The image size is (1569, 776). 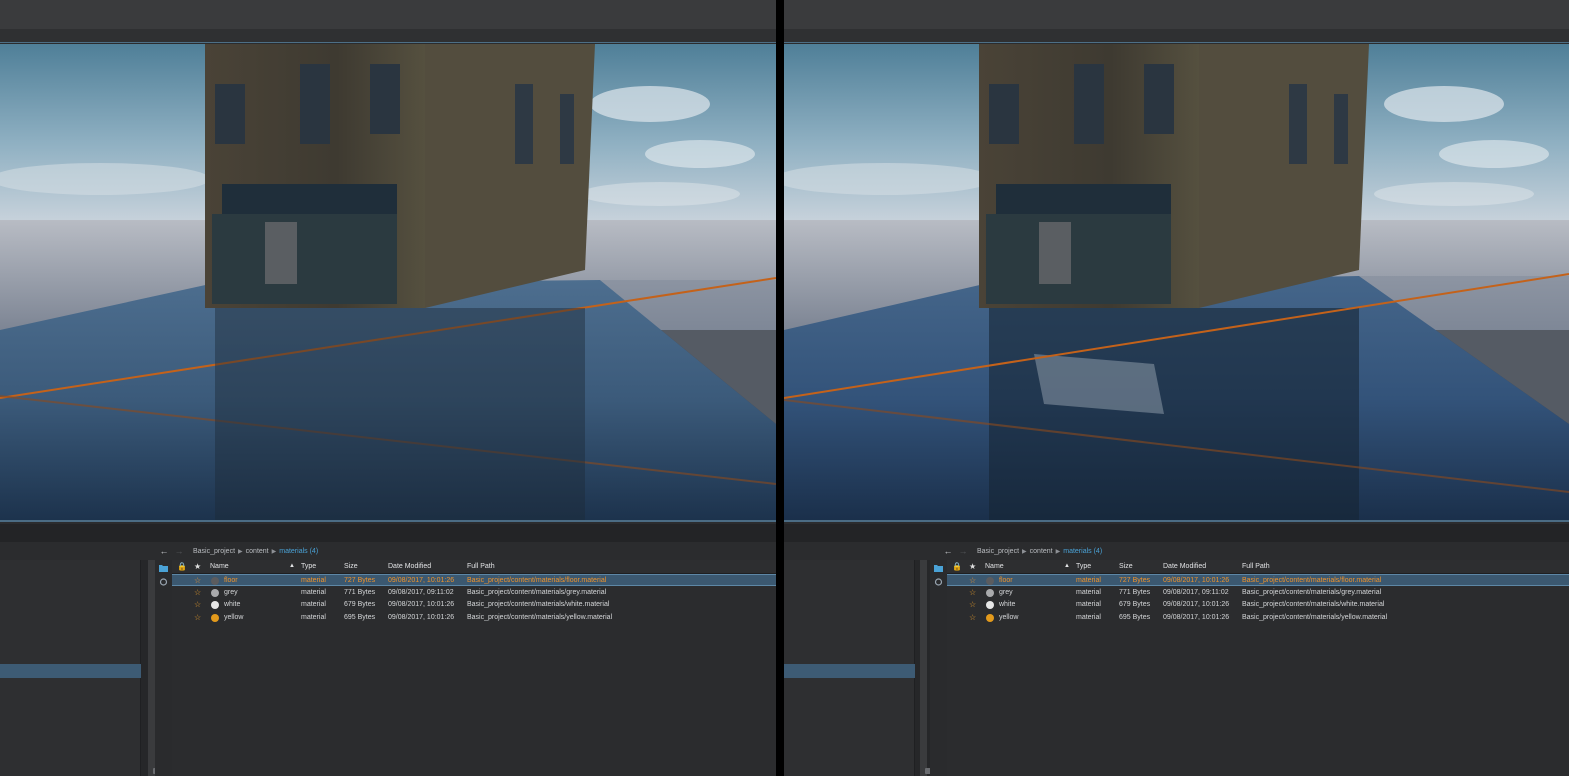 I want to click on breadcrumb: Basic_project ▶ content ▶ materials (4), so click(x=255, y=551).